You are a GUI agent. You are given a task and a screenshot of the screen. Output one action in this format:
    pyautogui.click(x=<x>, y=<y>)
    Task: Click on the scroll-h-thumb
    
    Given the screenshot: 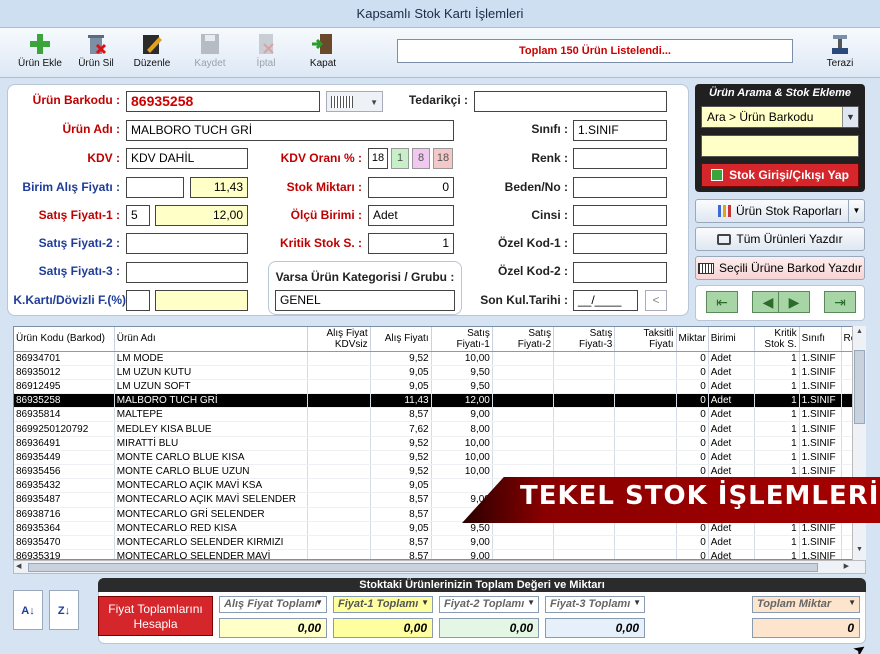 What is the action you would take?
    pyautogui.click(x=423, y=567)
    